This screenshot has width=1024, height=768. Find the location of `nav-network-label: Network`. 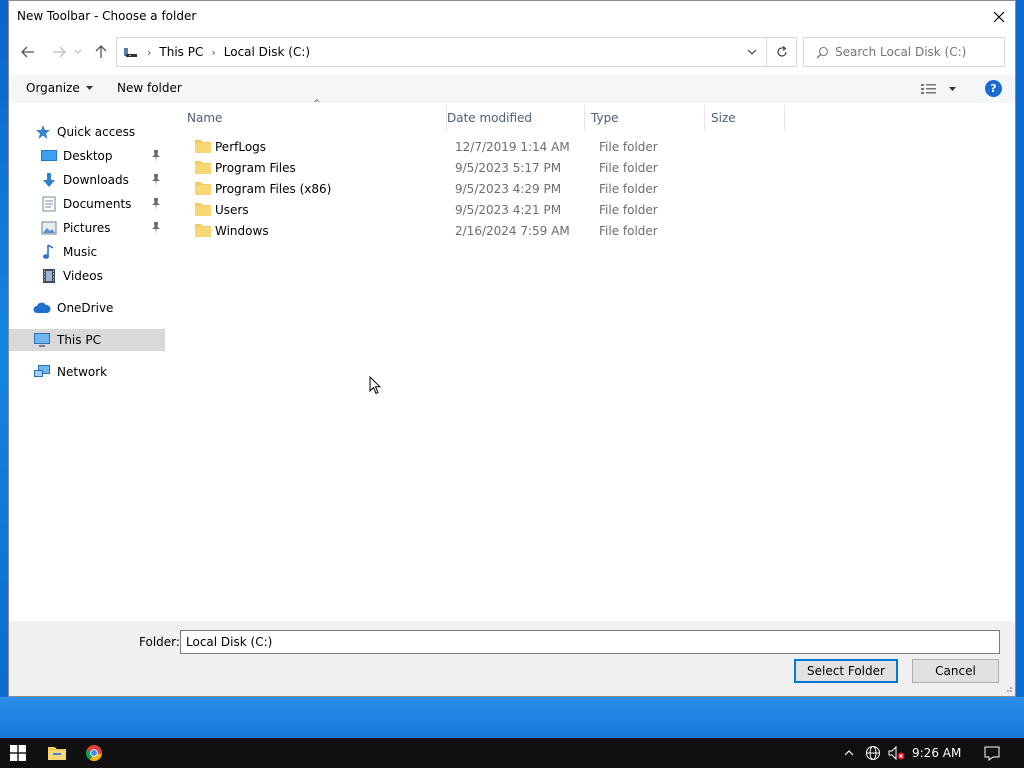

nav-network-label: Network is located at coordinates (82, 372).